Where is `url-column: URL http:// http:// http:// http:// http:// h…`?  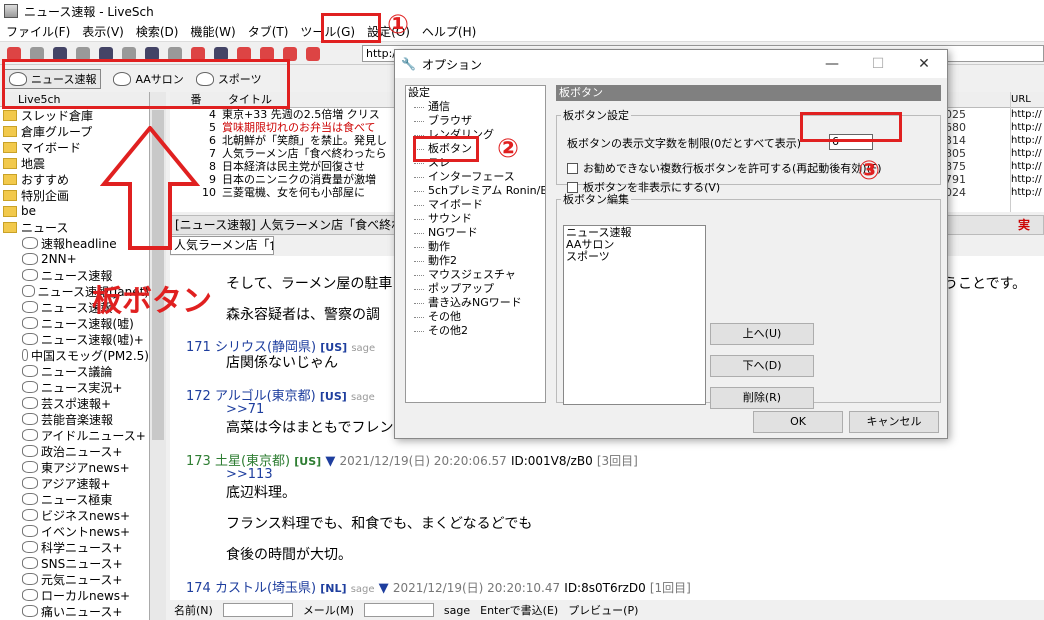 url-column: URL http:// http:// http:// http:// http:// h… is located at coordinates (1027, 152).